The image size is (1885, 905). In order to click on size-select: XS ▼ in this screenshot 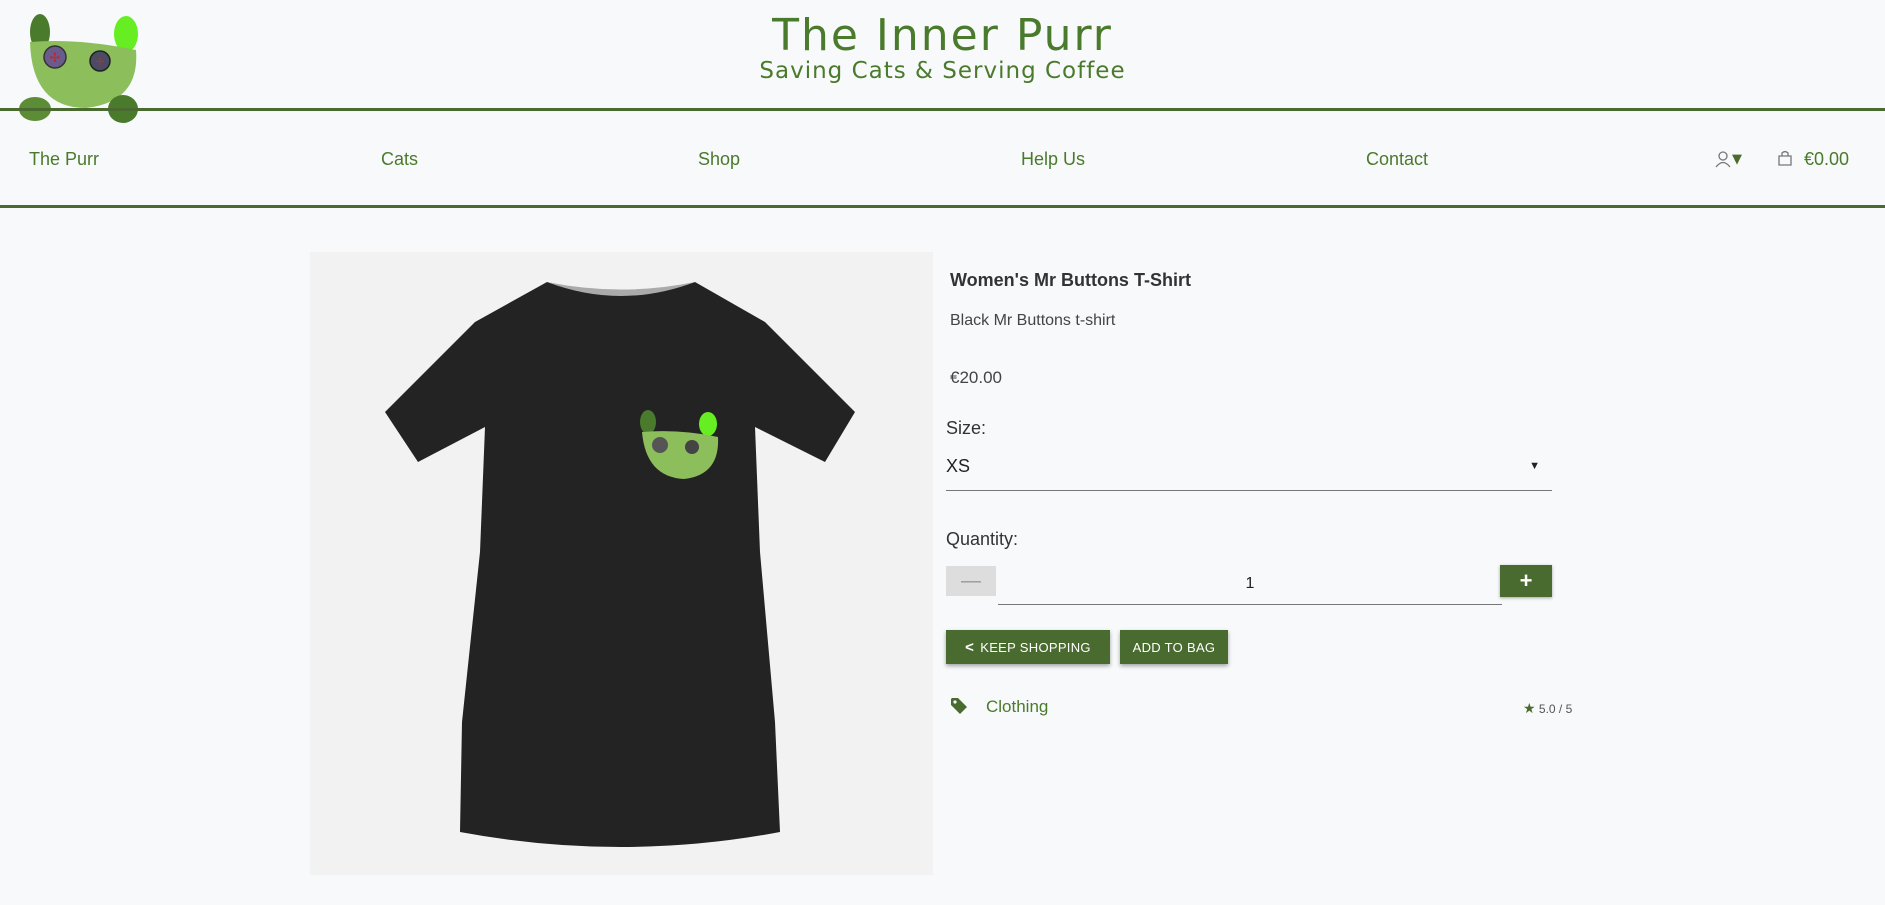, I will do `click(1249, 470)`.